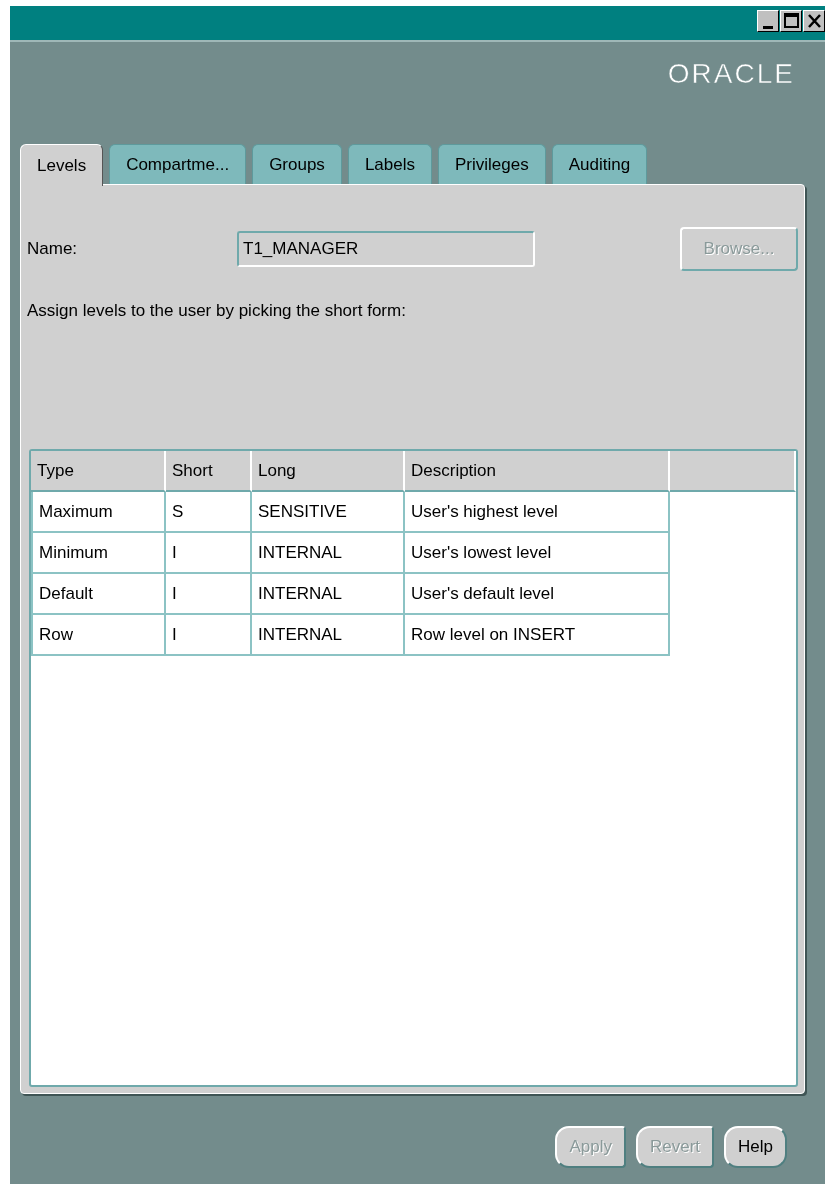  I want to click on oracle-logo: ORACLE, so click(731, 74).